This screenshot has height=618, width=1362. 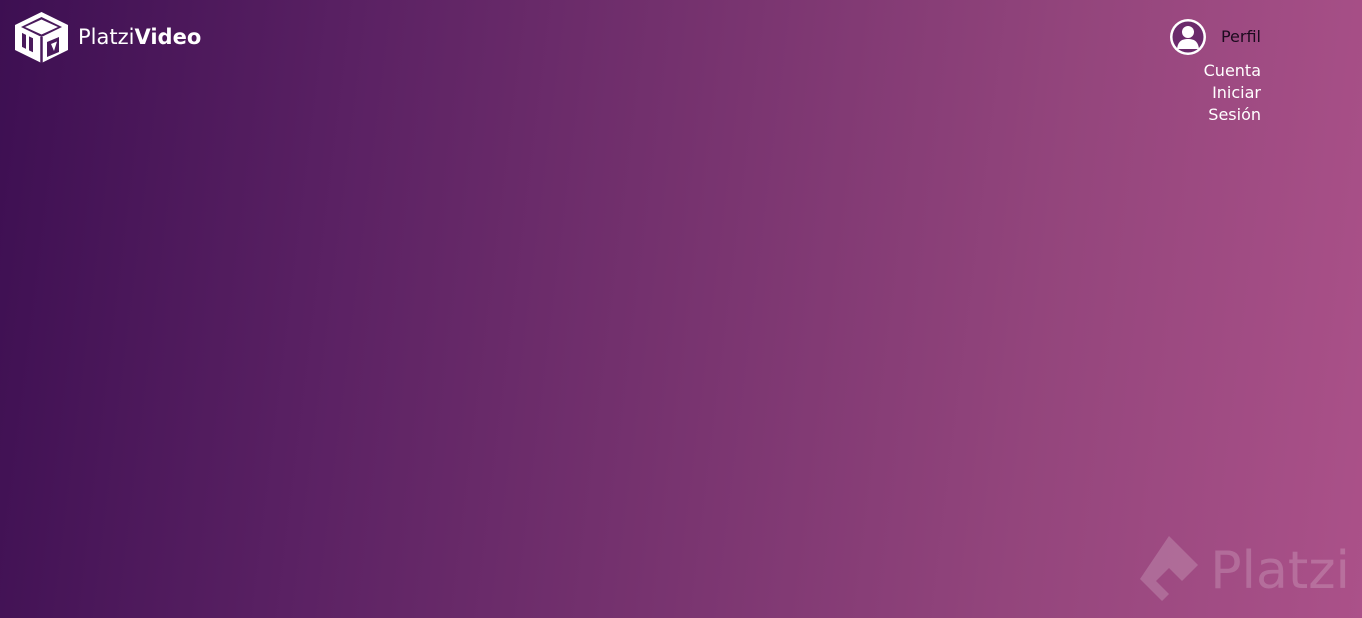 I want to click on brand-name-light: Platzi, so click(x=106, y=37).